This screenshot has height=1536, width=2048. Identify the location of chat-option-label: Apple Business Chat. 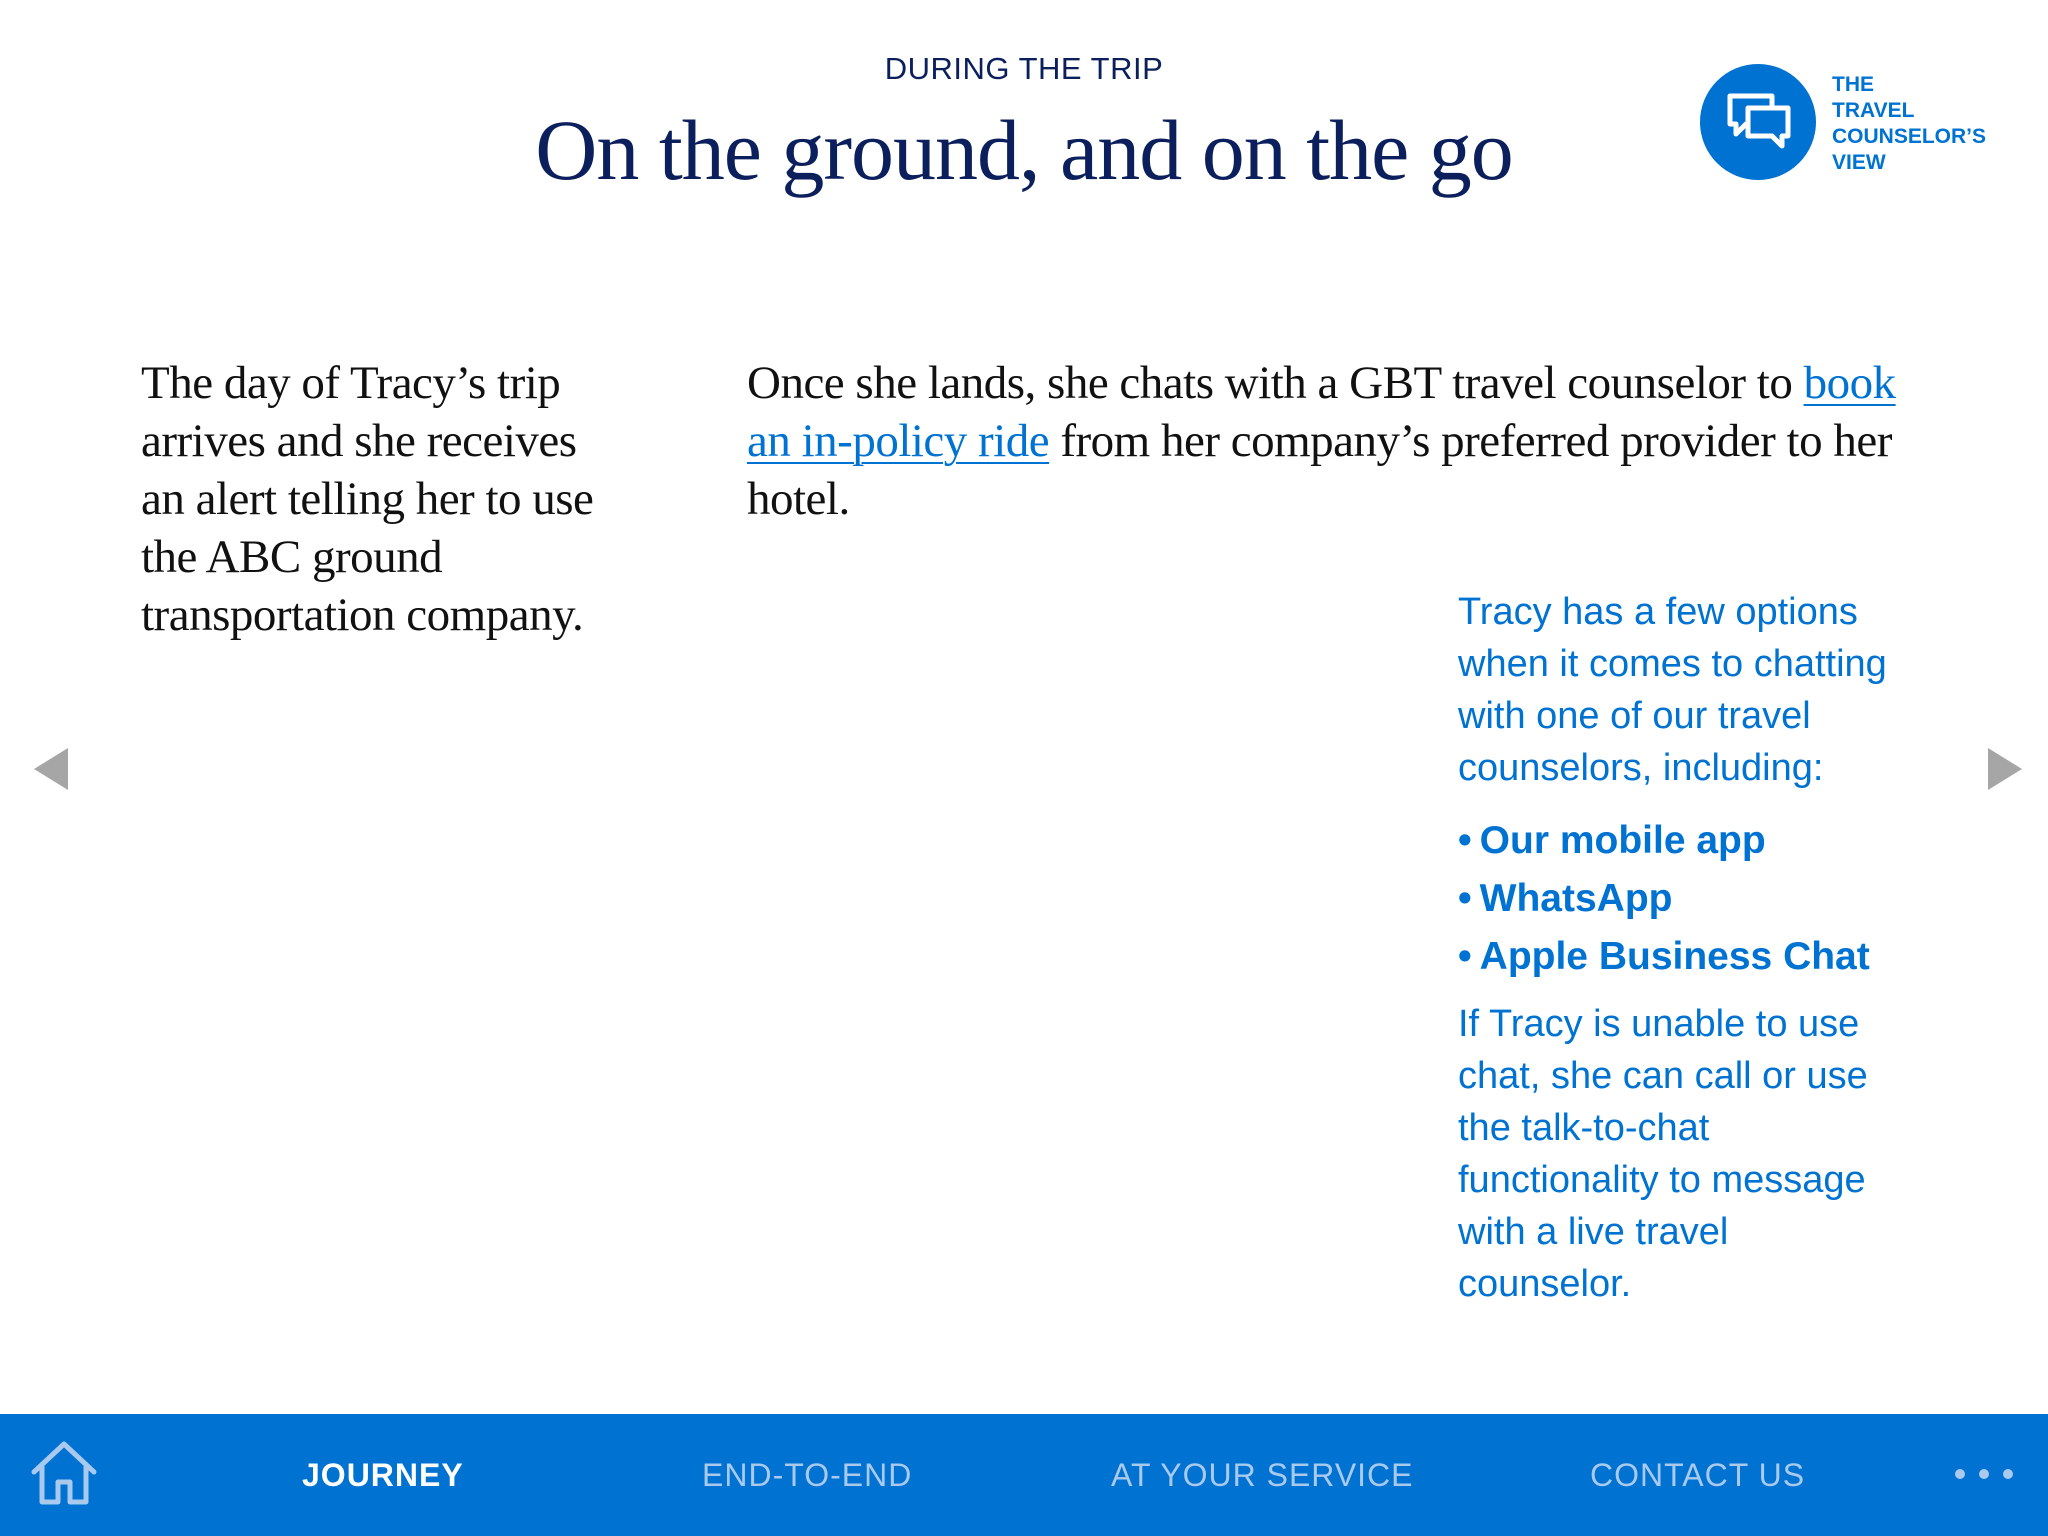
(1674, 956).